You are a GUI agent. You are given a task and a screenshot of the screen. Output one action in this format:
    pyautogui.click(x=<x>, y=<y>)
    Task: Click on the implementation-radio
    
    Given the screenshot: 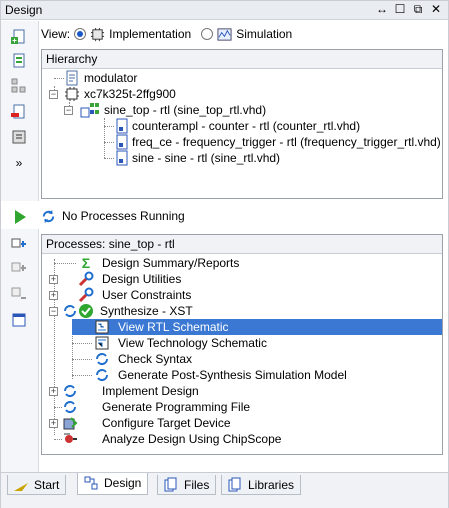 What is the action you would take?
    pyautogui.click(x=80, y=34)
    